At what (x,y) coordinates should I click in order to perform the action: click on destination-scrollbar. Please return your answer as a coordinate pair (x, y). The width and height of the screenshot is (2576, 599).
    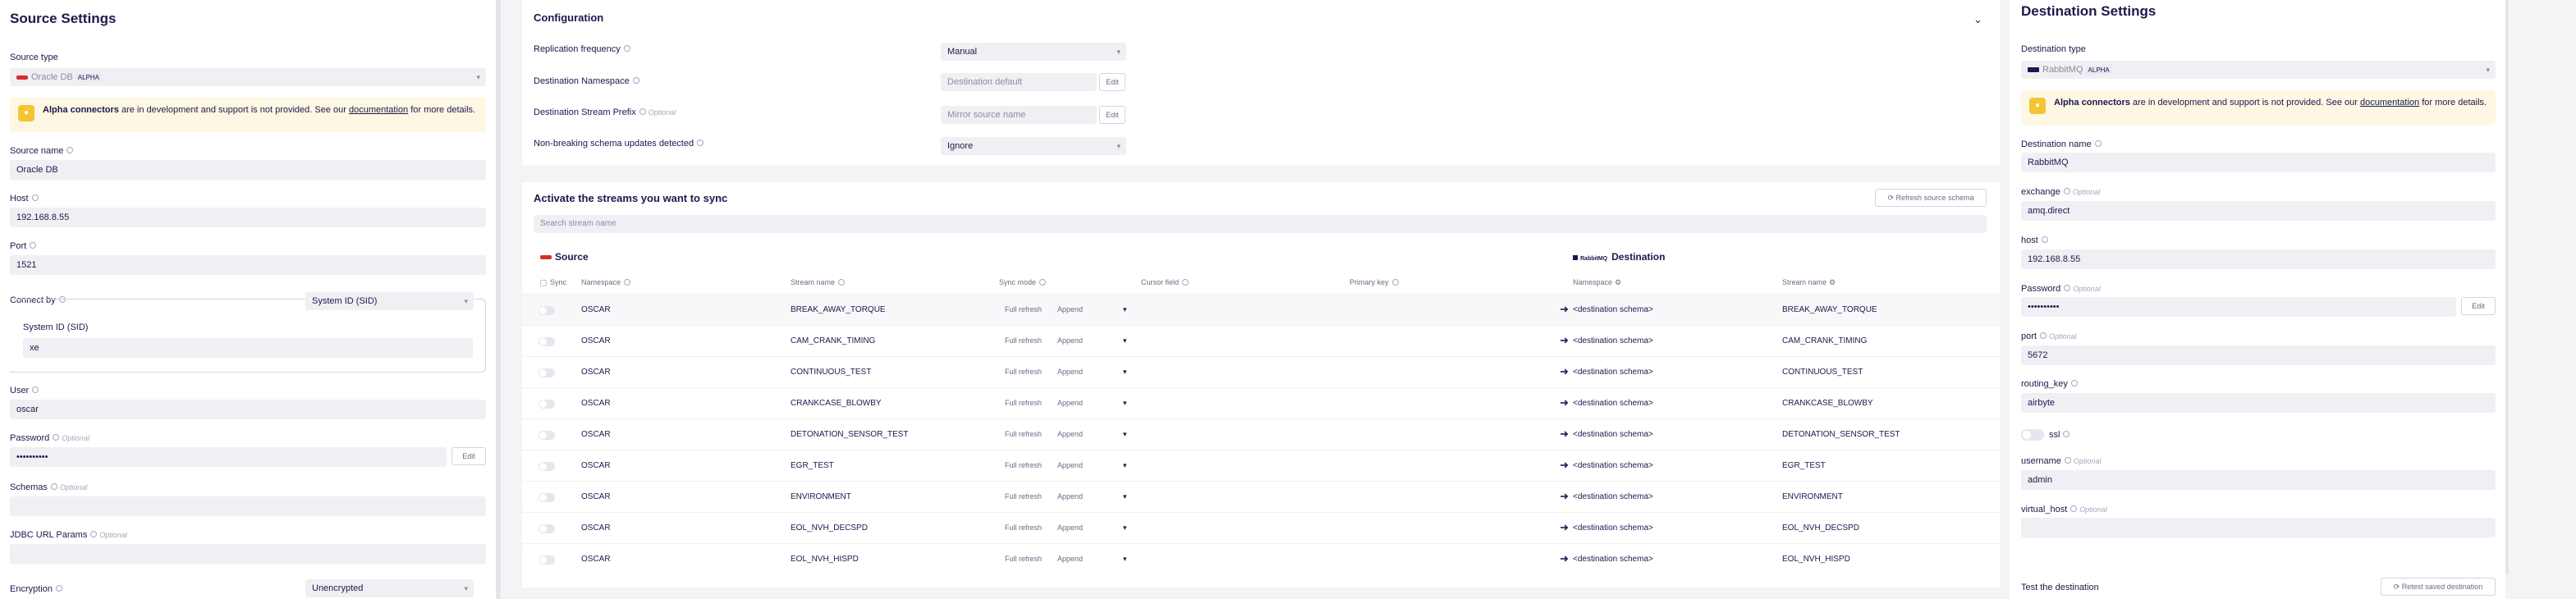
    Looking at the image, I should click on (2507, 287).